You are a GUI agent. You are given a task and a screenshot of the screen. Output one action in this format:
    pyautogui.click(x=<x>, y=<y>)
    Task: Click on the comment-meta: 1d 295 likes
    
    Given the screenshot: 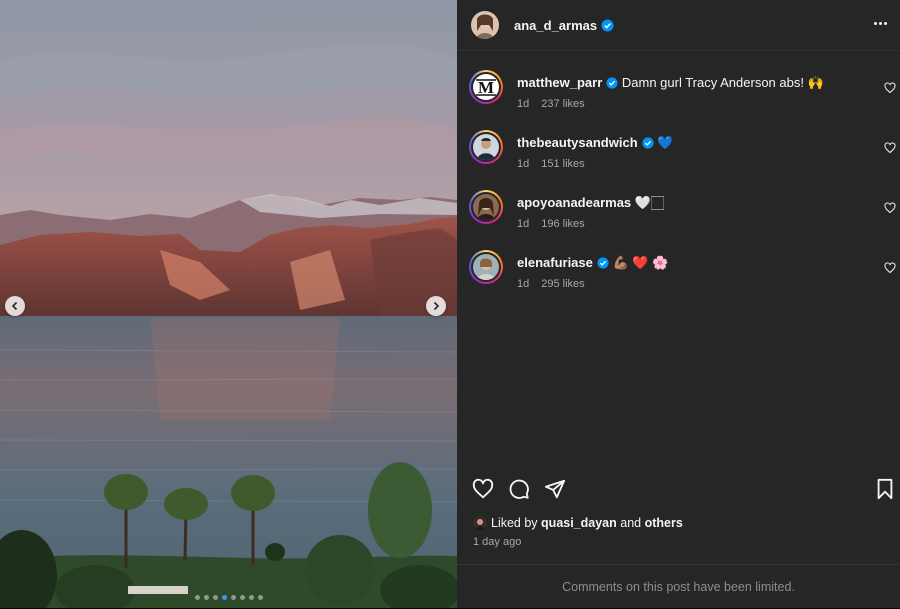 What is the action you would take?
    pyautogui.click(x=551, y=284)
    